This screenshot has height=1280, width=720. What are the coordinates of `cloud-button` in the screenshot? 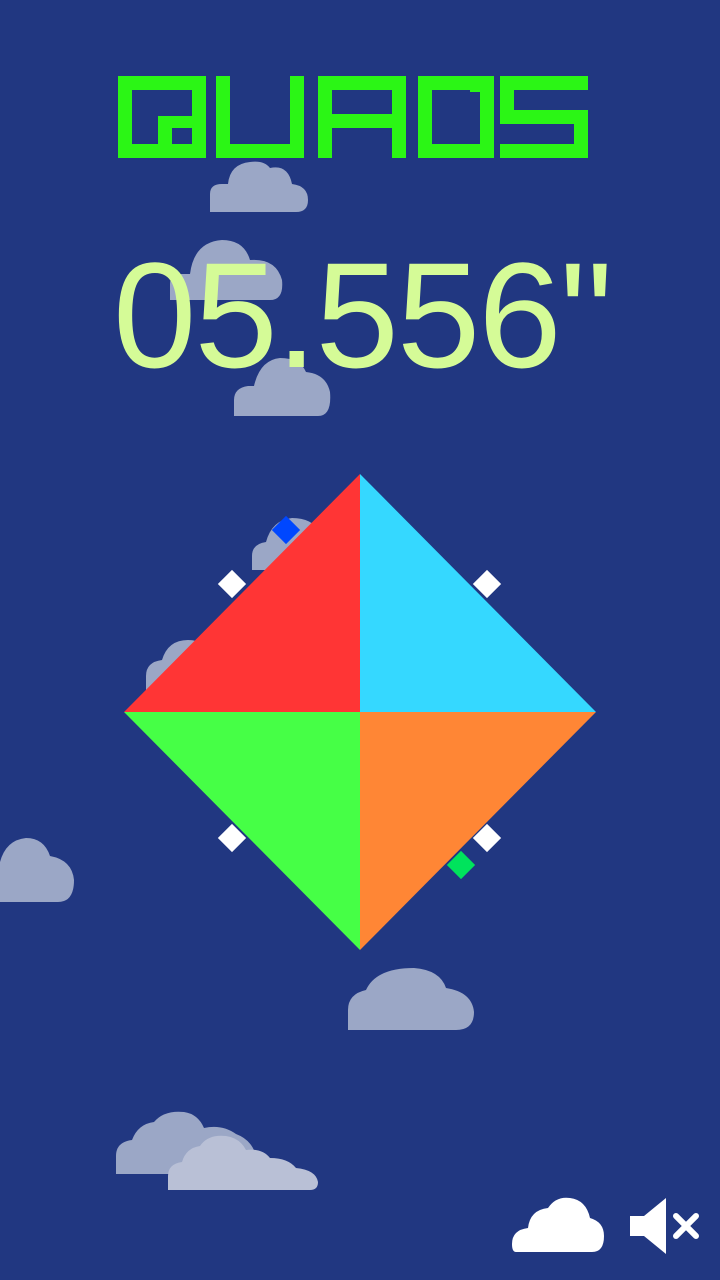 It's located at (559, 1226).